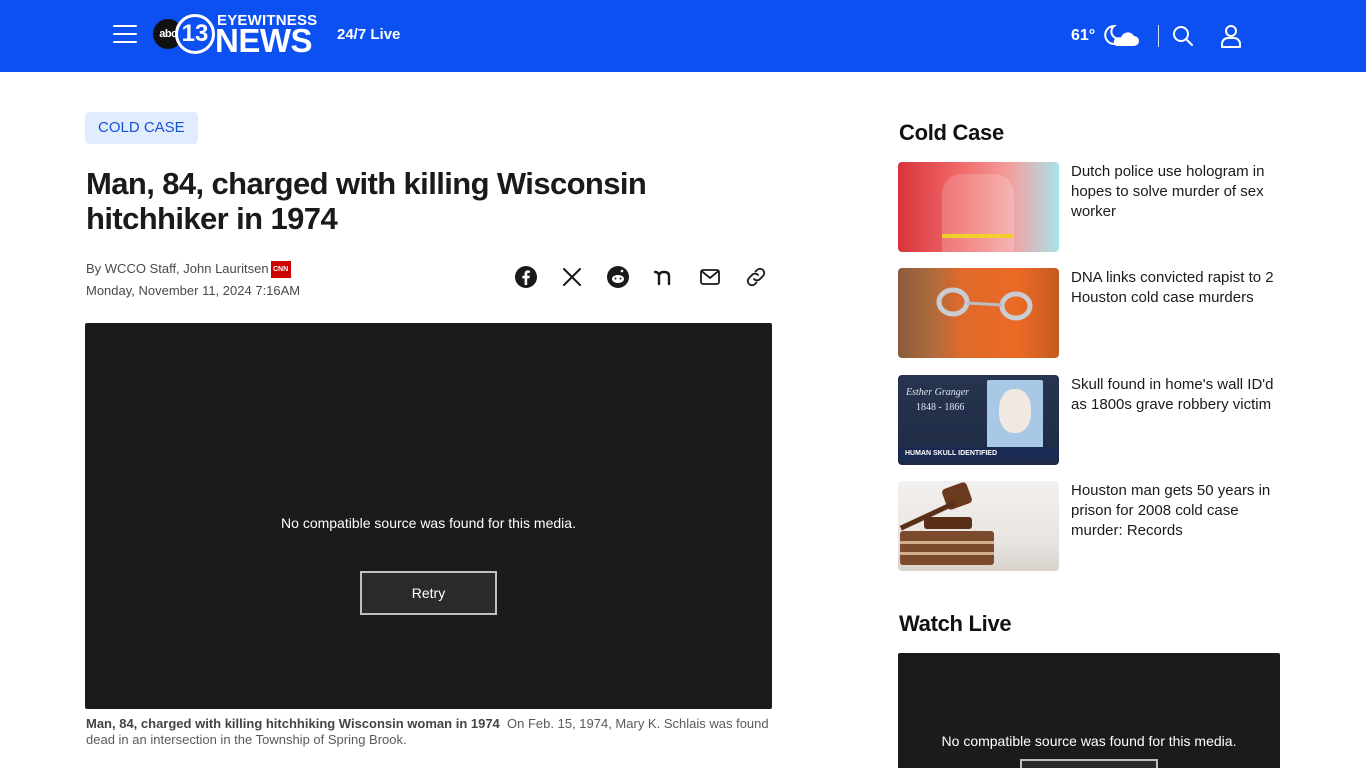 The height and width of the screenshot is (768, 1366). Describe the element at coordinates (978, 313) in the screenshot. I see `story-thumbnail-handcuffs` at that location.